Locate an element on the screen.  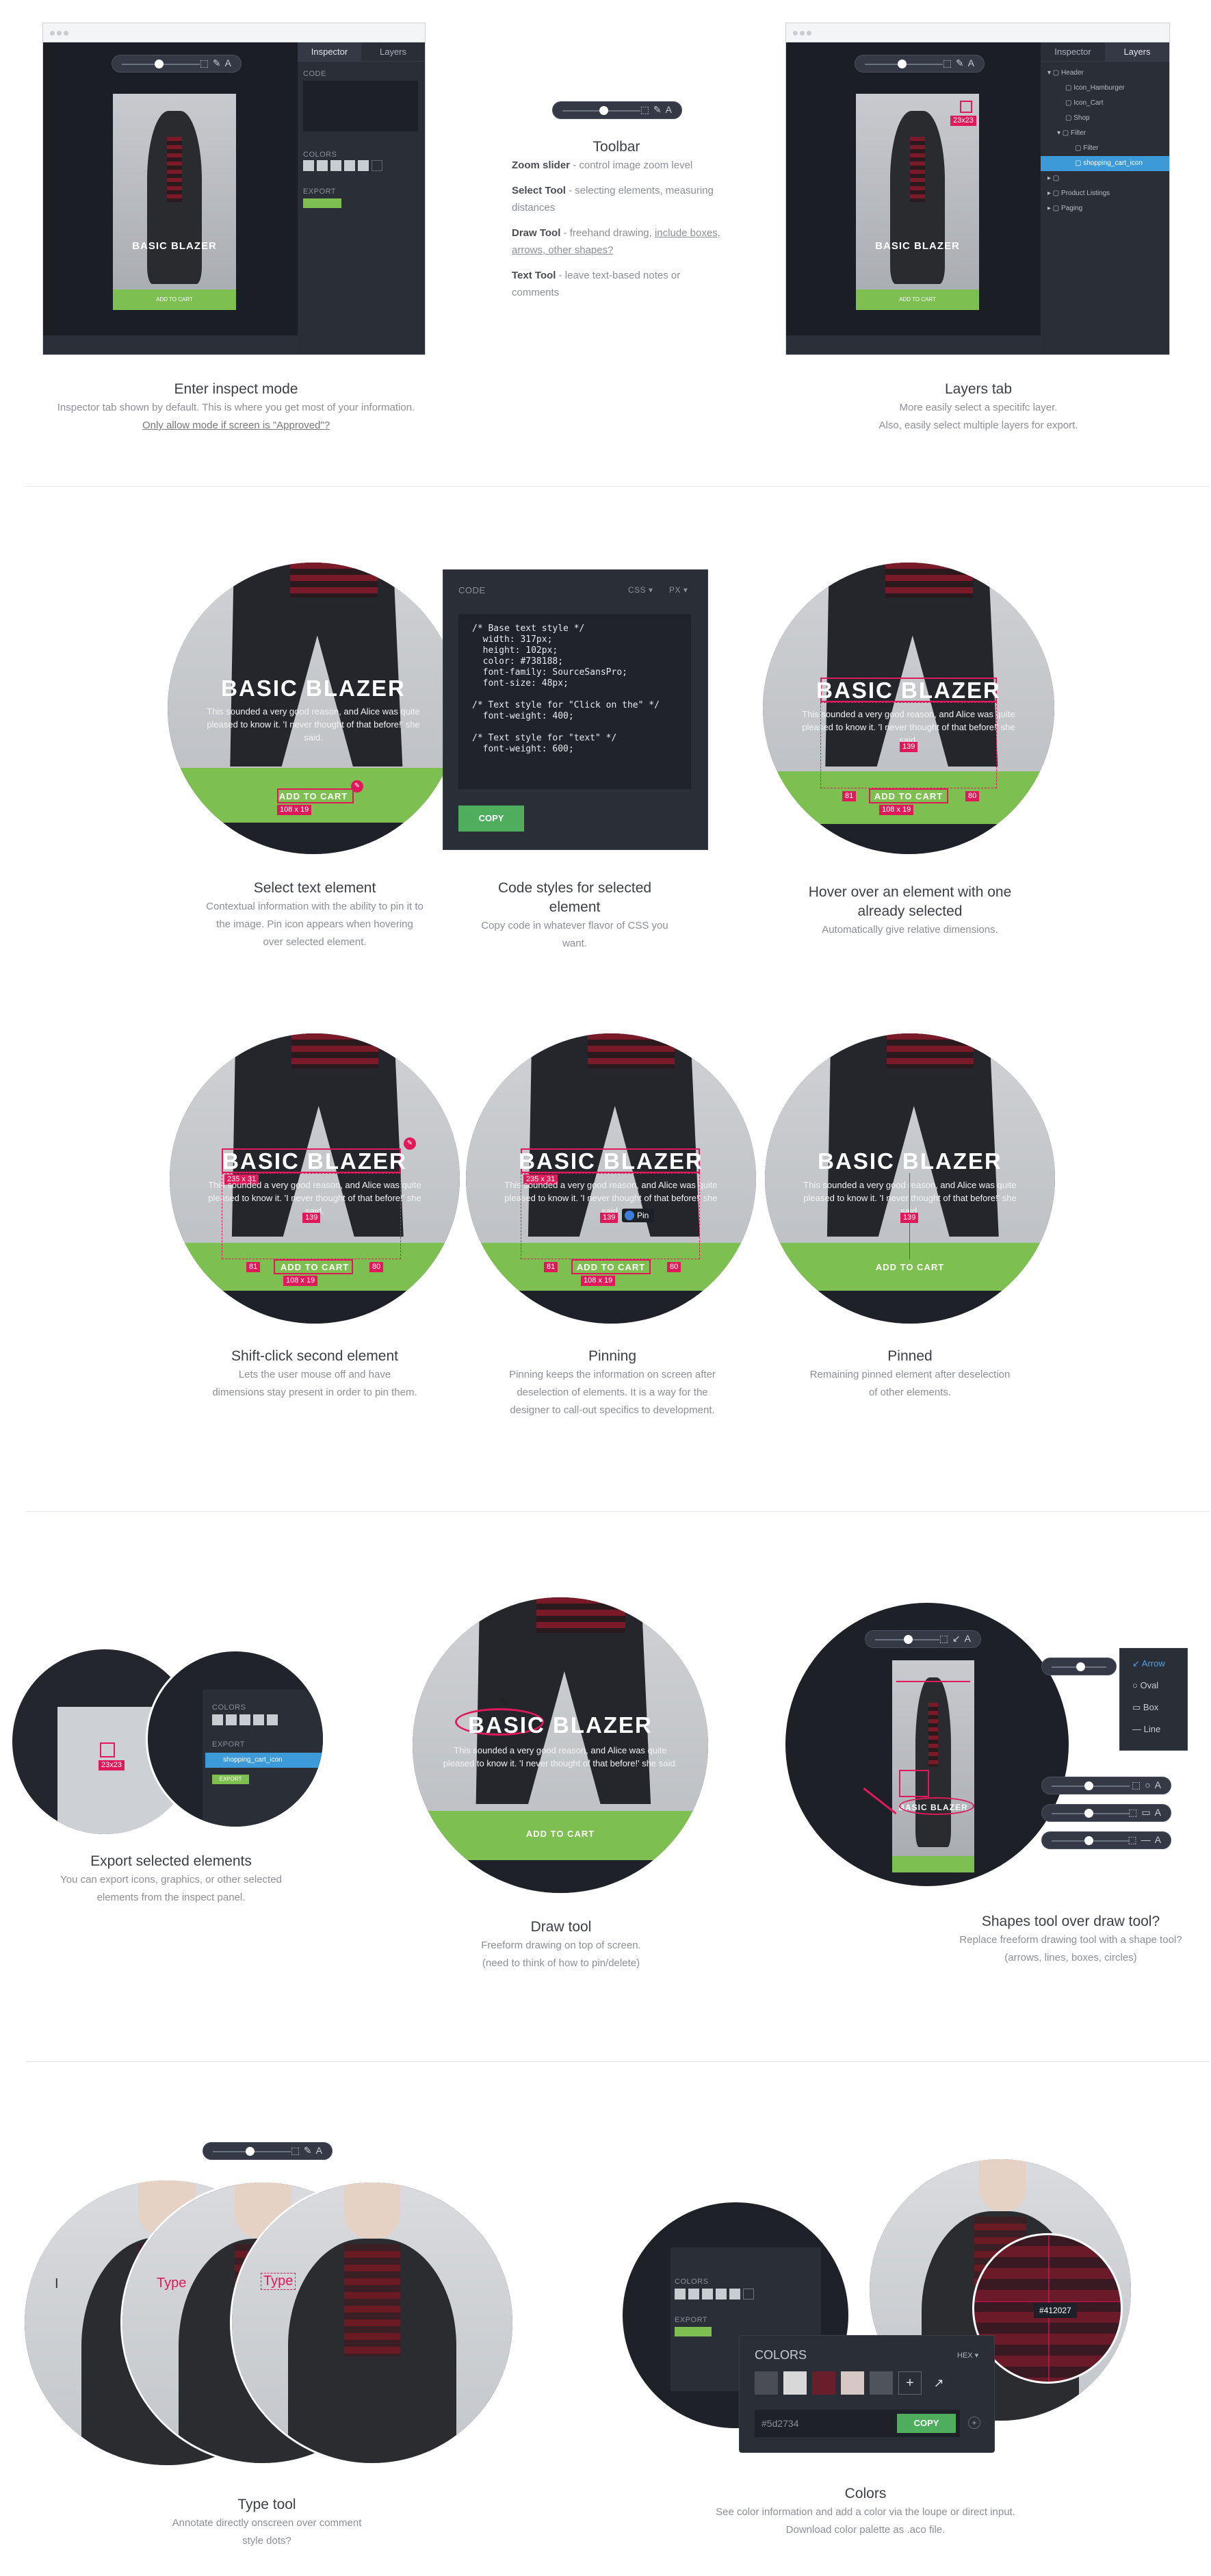
toolbar-variant-box: ⬚▭A is located at coordinates (1106, 1813).